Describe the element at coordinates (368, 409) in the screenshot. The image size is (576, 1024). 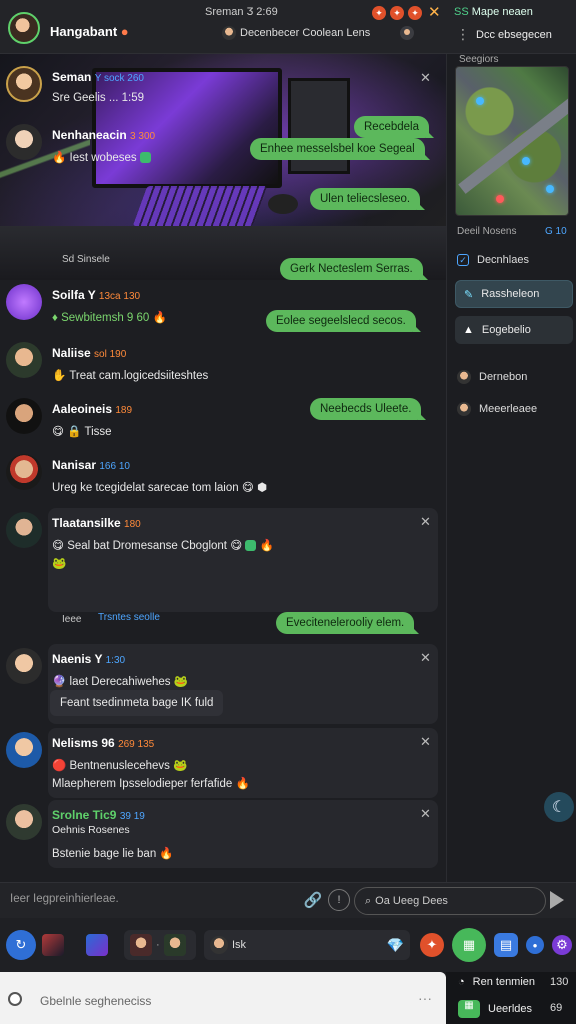
I see `outgoing-message: Neebecds Uleete.` at that location.